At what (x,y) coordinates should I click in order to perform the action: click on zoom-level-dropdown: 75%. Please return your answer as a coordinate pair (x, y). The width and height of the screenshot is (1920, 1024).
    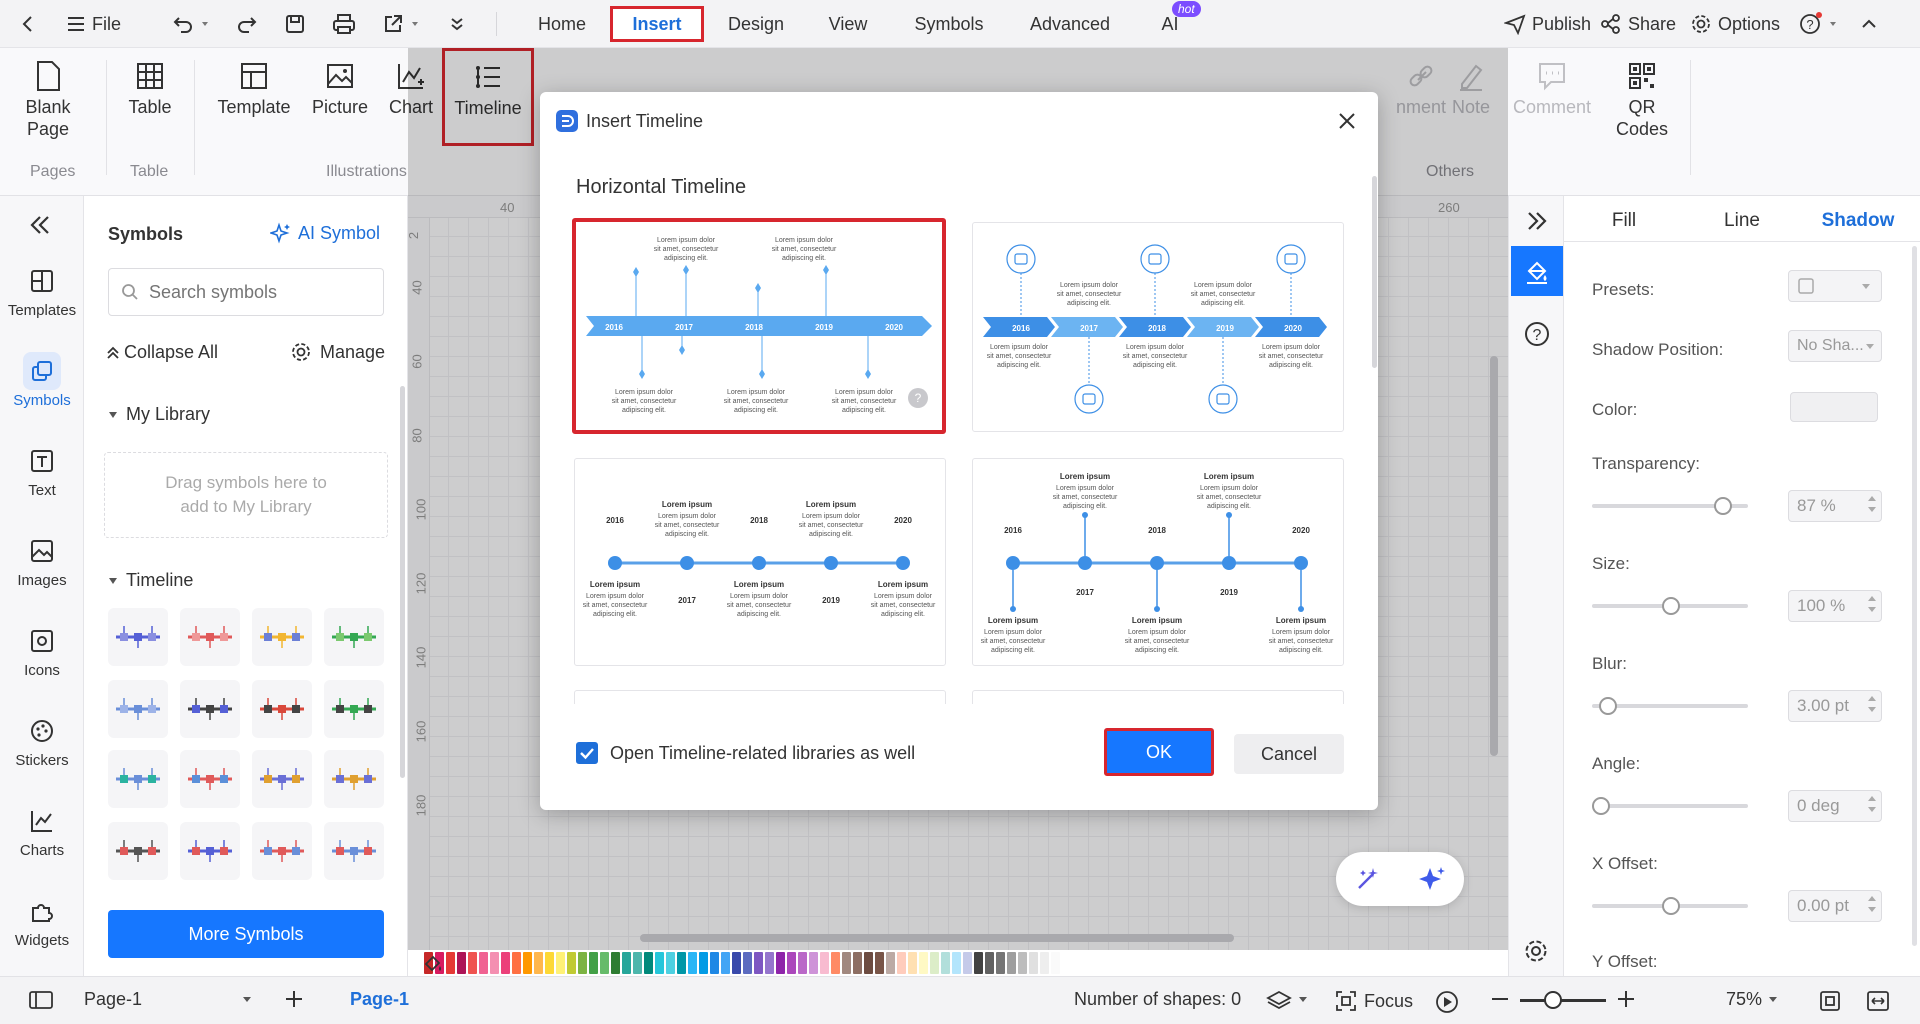
    Looking at the image, I should click on (1752, 999).